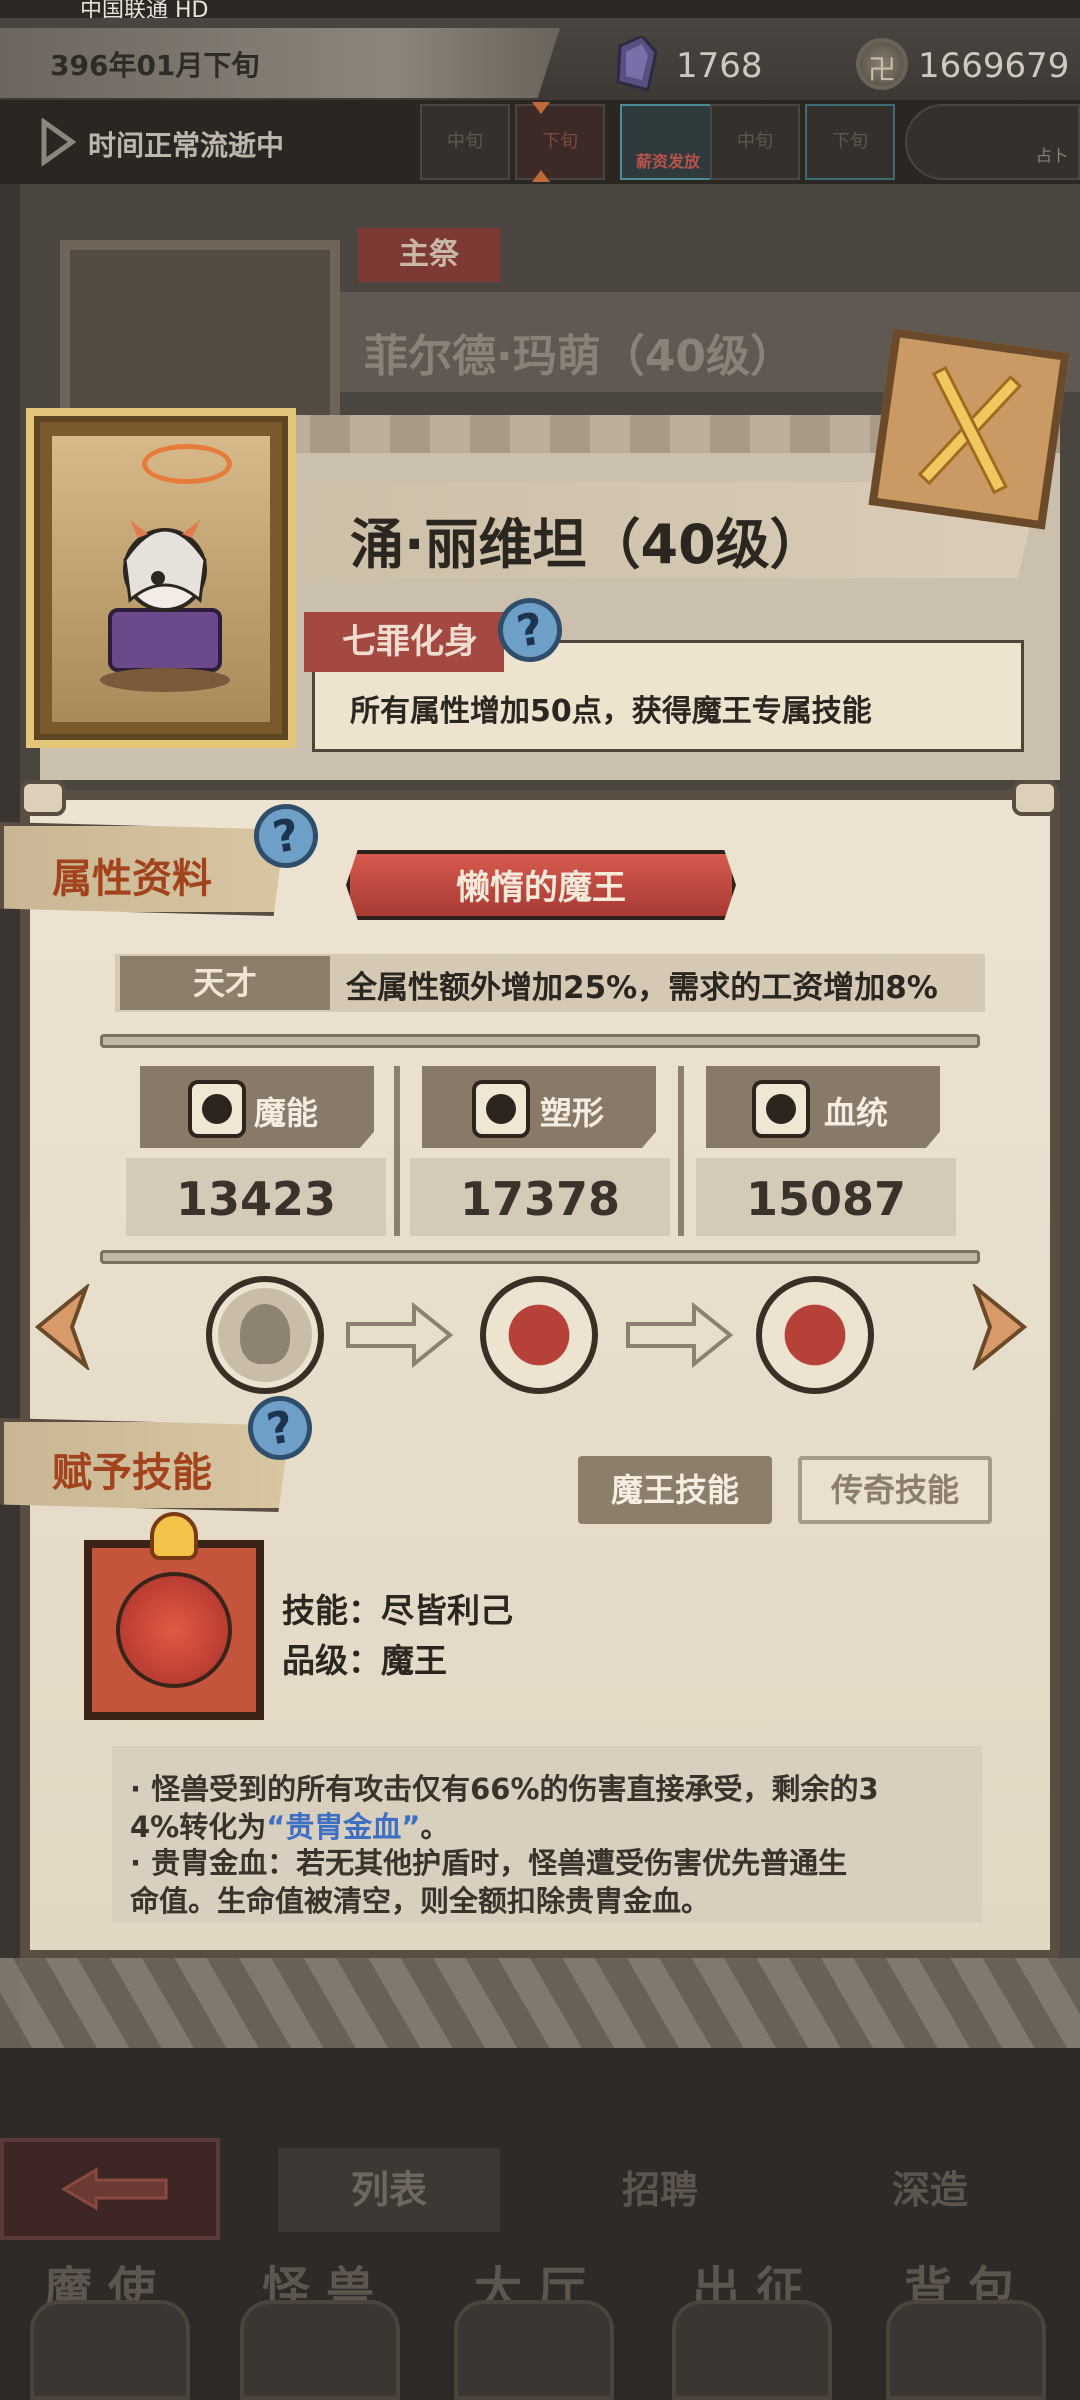  What do you see at coordinates (501, 1109) in the screenshot?
I see `body-icon` at bounding box center [501, 1109].